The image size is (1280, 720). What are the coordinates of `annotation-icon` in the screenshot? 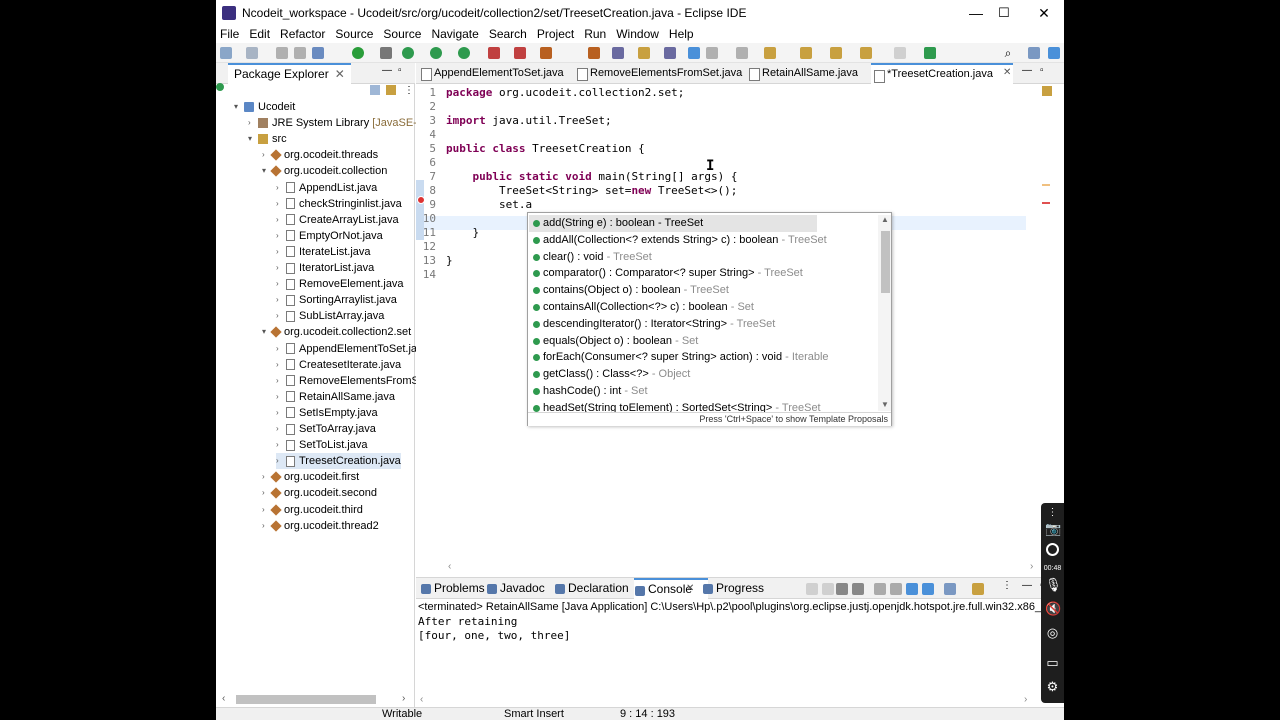 It's located at (670, 53).